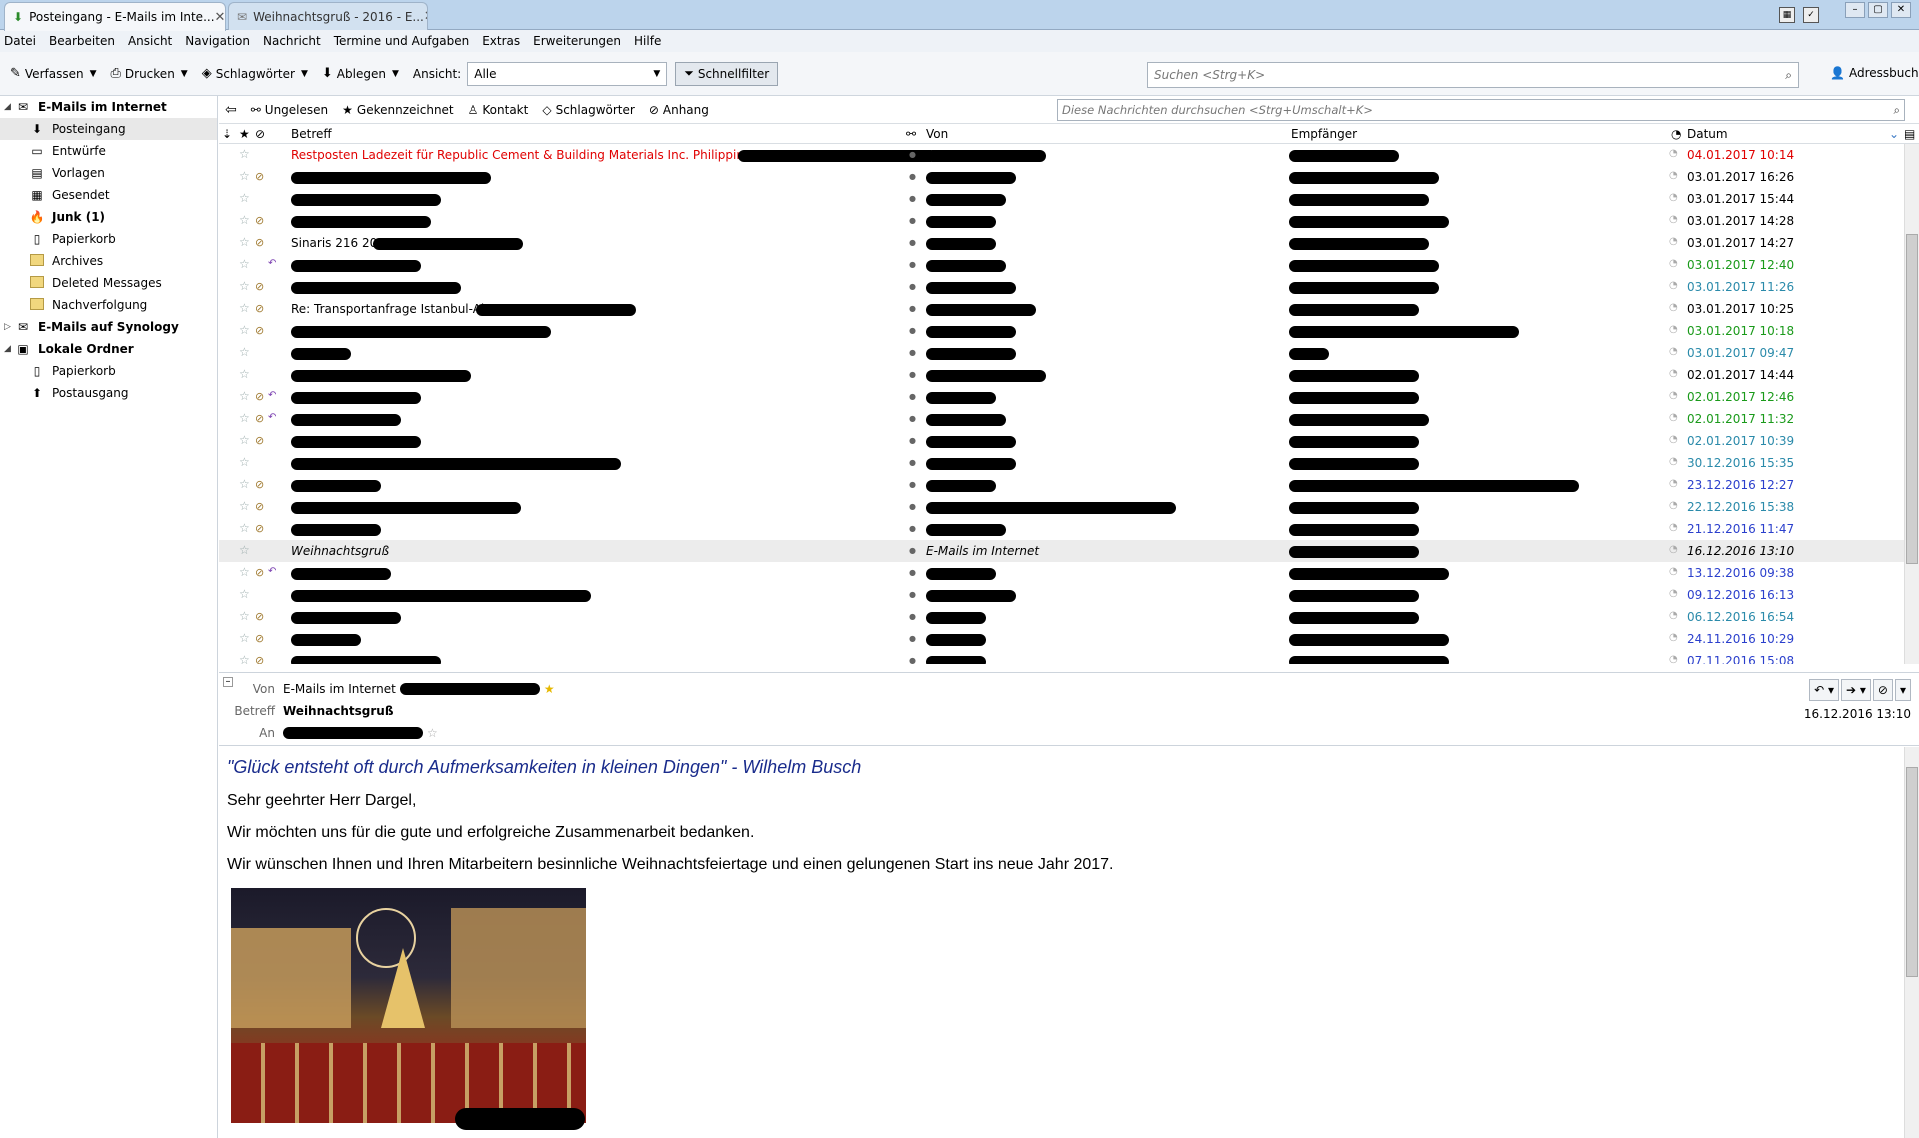 The image size is (1919, 1138). Describe the element at coordinates (1069, 331) in the screenshot. I see `message-row: ☆ ⊘ ● ◔ 03.01.2017 10:18` at that location.